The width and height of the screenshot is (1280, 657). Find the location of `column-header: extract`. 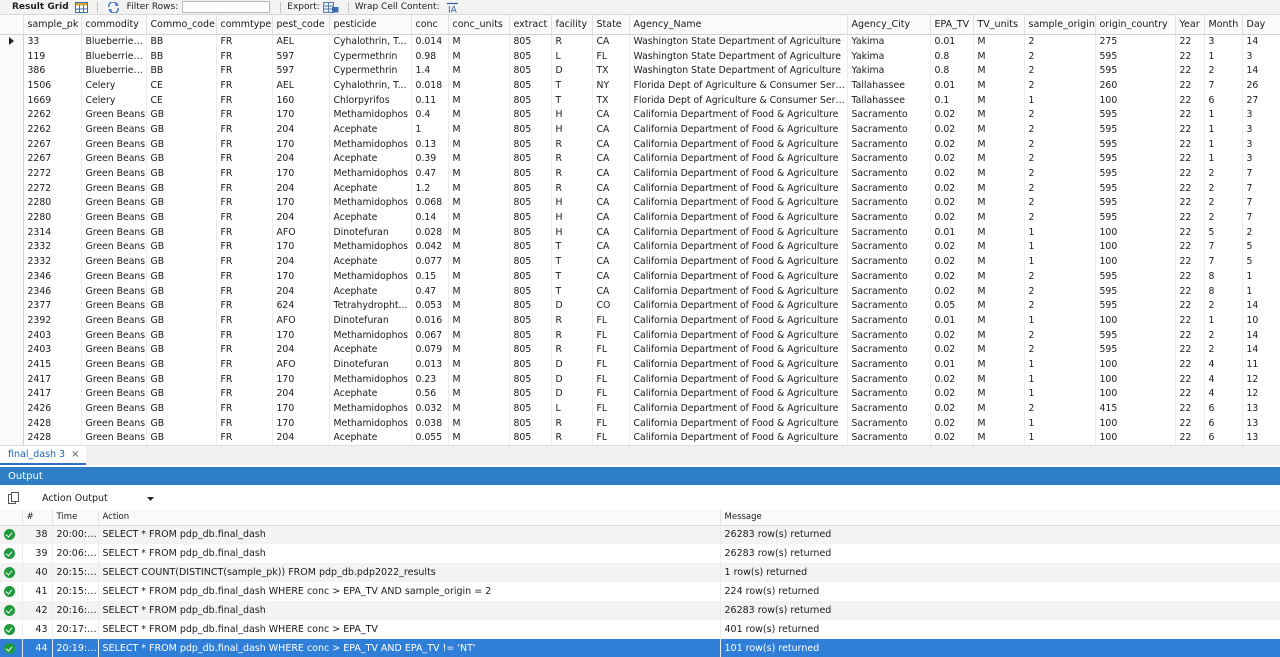

column-header: extract is located at coordinates (530, 25).